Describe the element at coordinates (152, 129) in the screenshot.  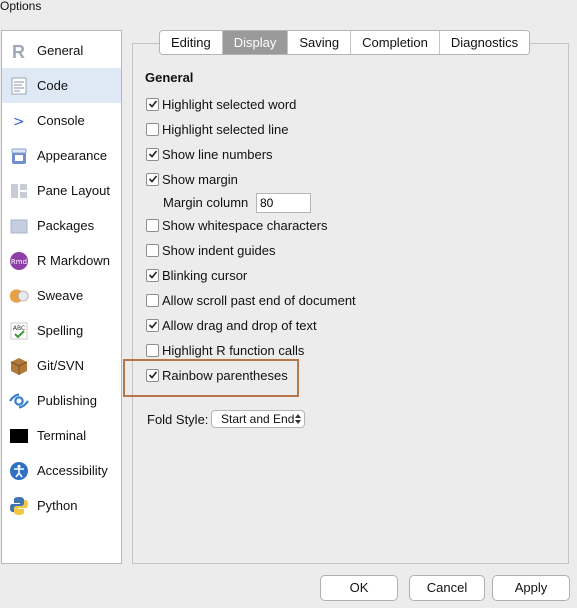
I see `checkbox-highlight-selected-line` at that location.